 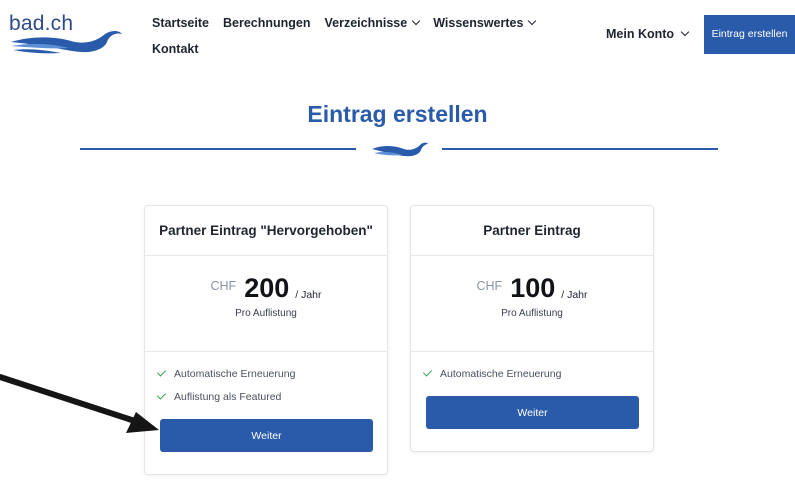 I want to click on continue-button-featured: Weiter, so click(x=266, y=435).